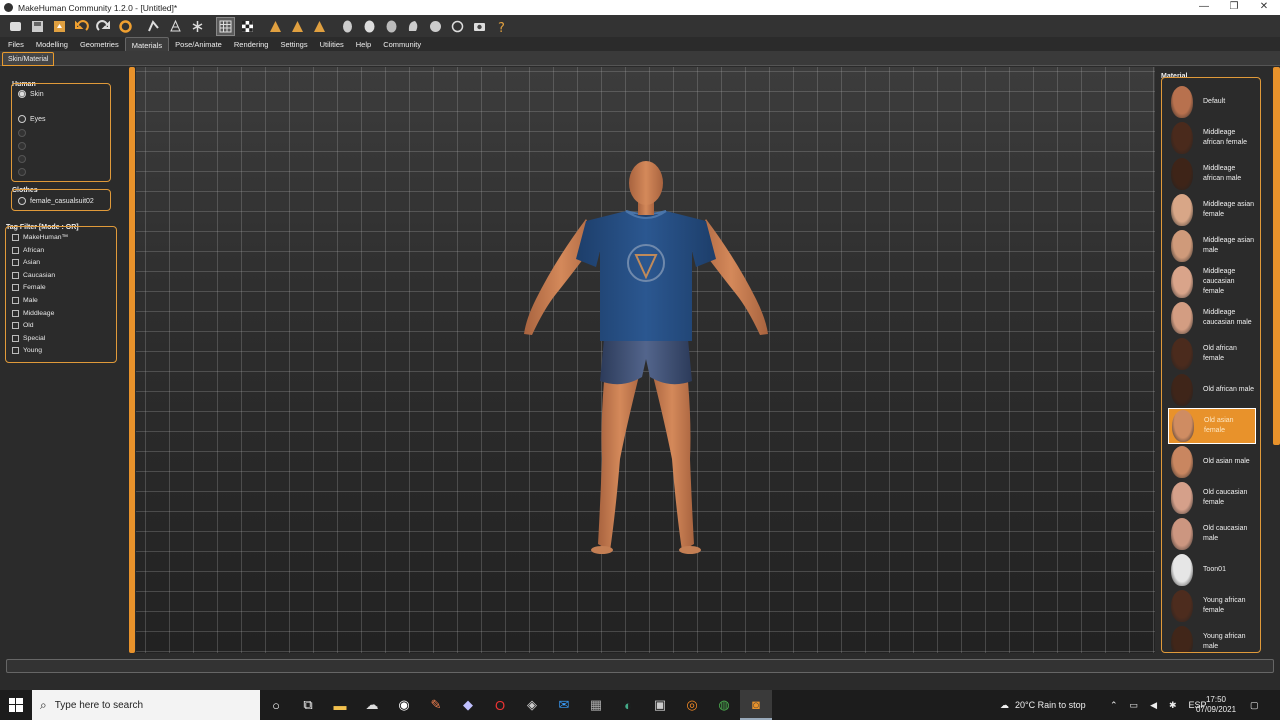  What do you see at coordinates (197, 26) in the screenshot?
I see `skeleton-button` at bounding box center [197, 26].